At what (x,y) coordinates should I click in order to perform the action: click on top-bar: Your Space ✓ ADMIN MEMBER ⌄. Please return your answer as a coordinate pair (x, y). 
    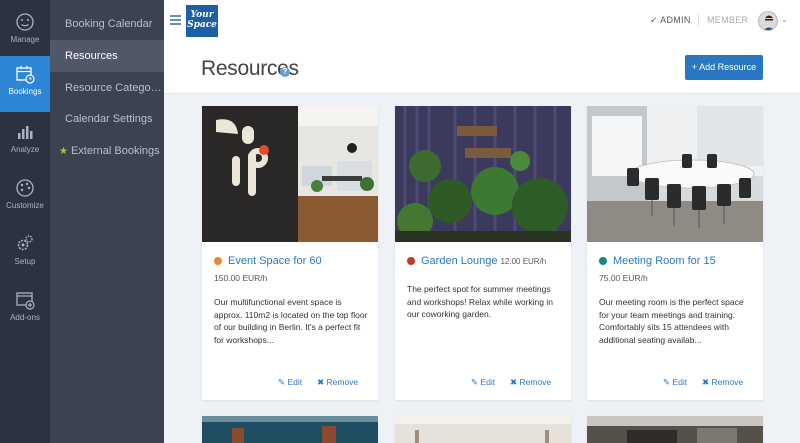
    Looking at the image, I should click on (482, 21).